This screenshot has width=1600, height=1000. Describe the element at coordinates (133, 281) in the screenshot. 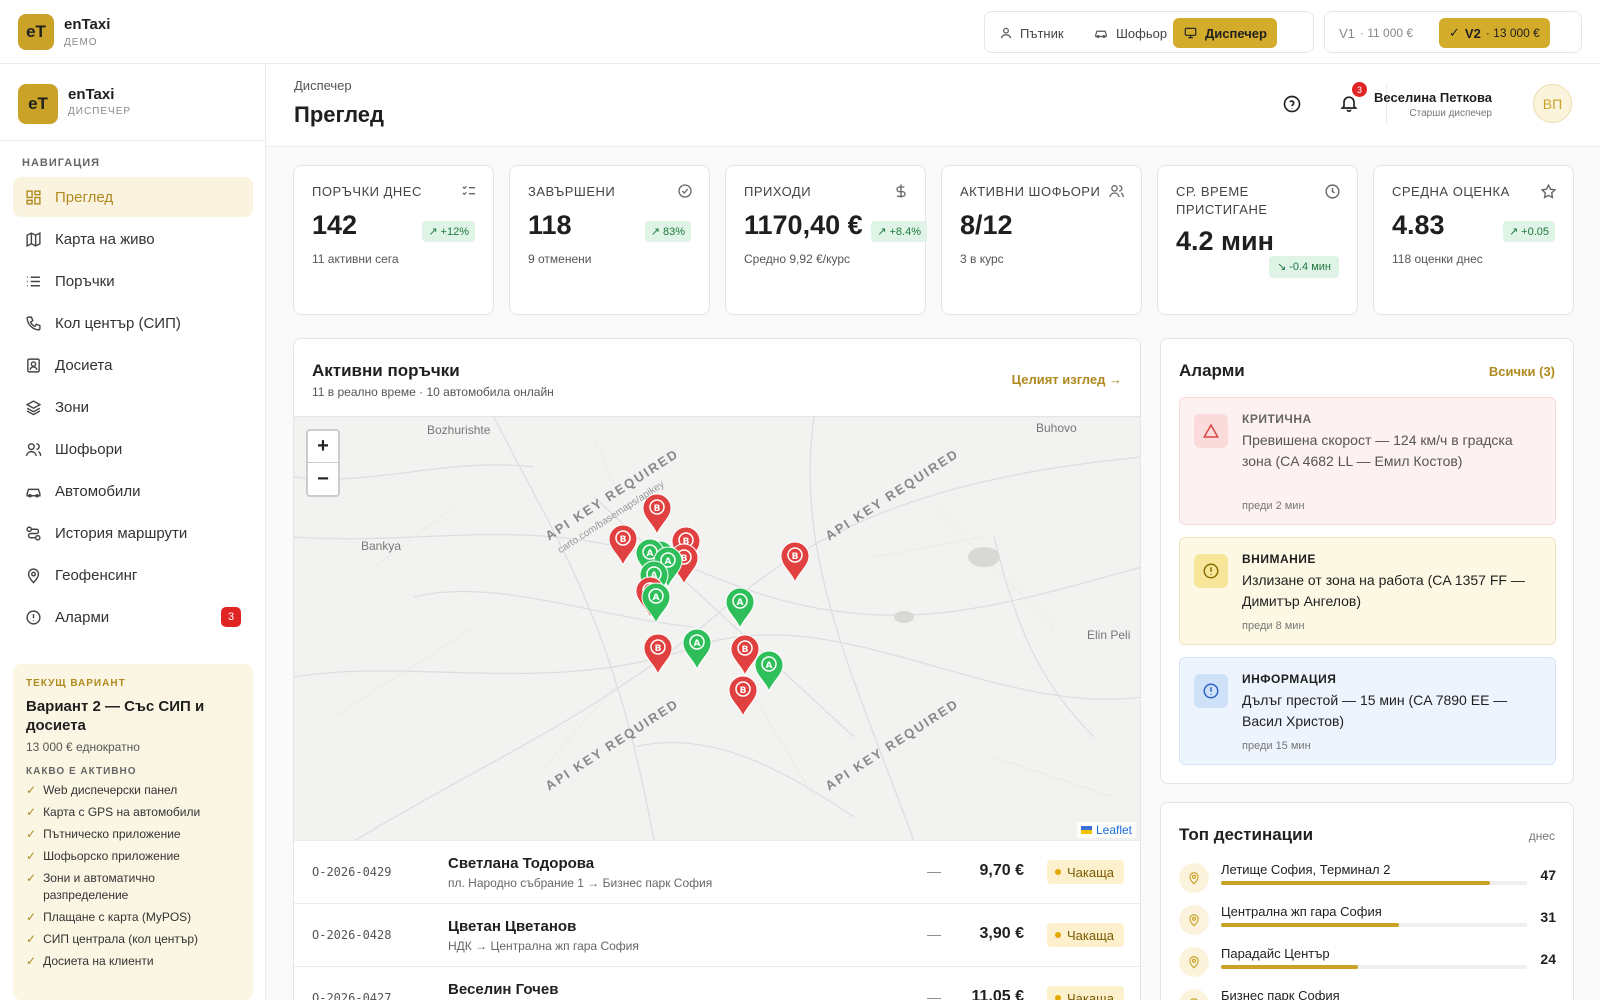

I see `sidebar-item-orders: Поръчки` at that location.